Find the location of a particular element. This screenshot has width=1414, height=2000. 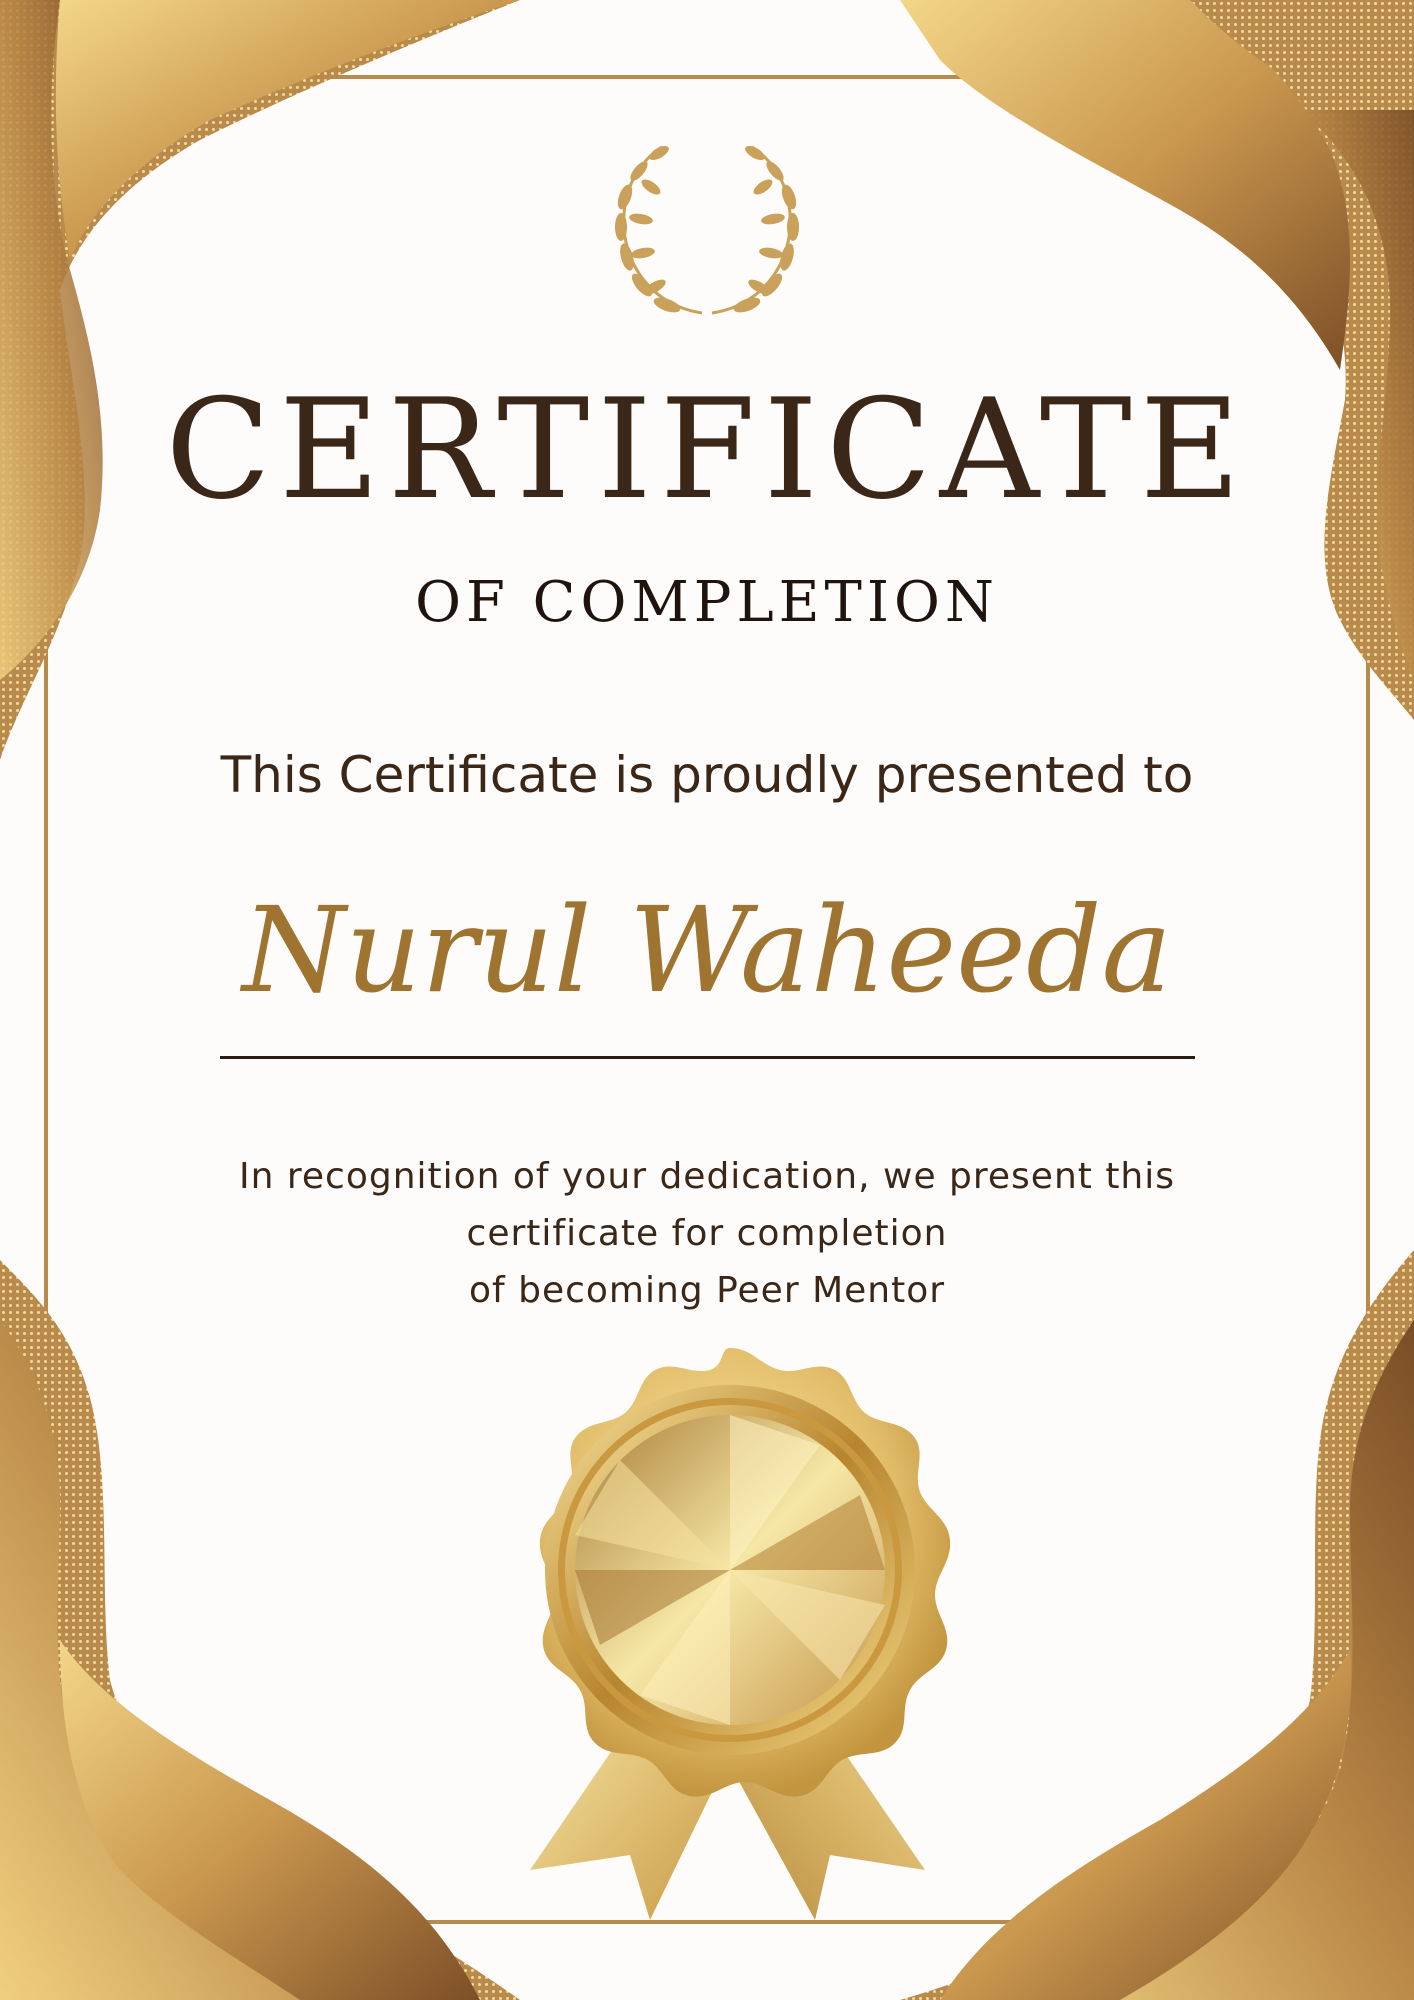

certificate-title: CERTIFICATE is located at coordinates (707, 449).